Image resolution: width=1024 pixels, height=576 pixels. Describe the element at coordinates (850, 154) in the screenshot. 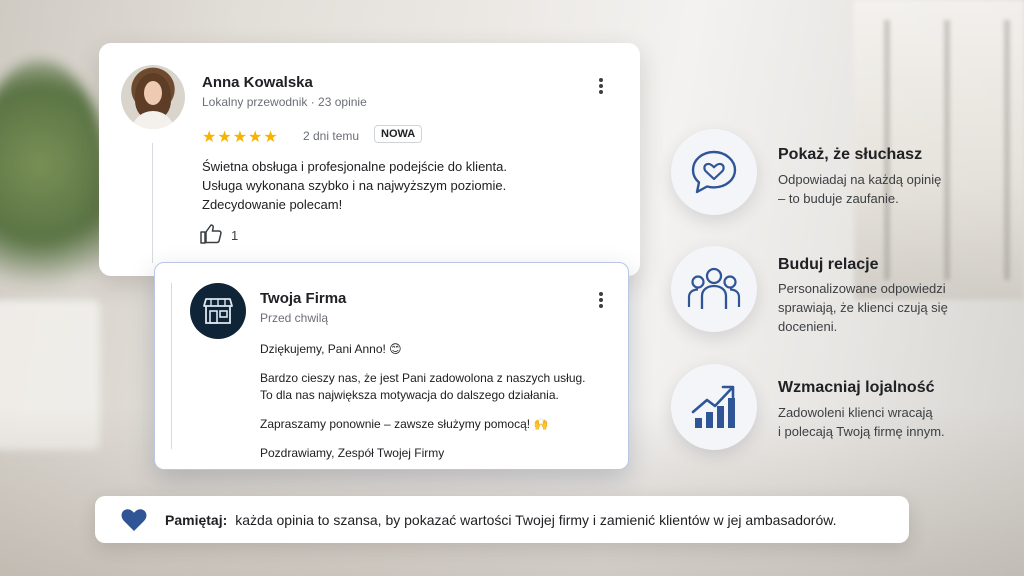

I see `feature-title-listen: Pokaż, że słuchasz` at that location.